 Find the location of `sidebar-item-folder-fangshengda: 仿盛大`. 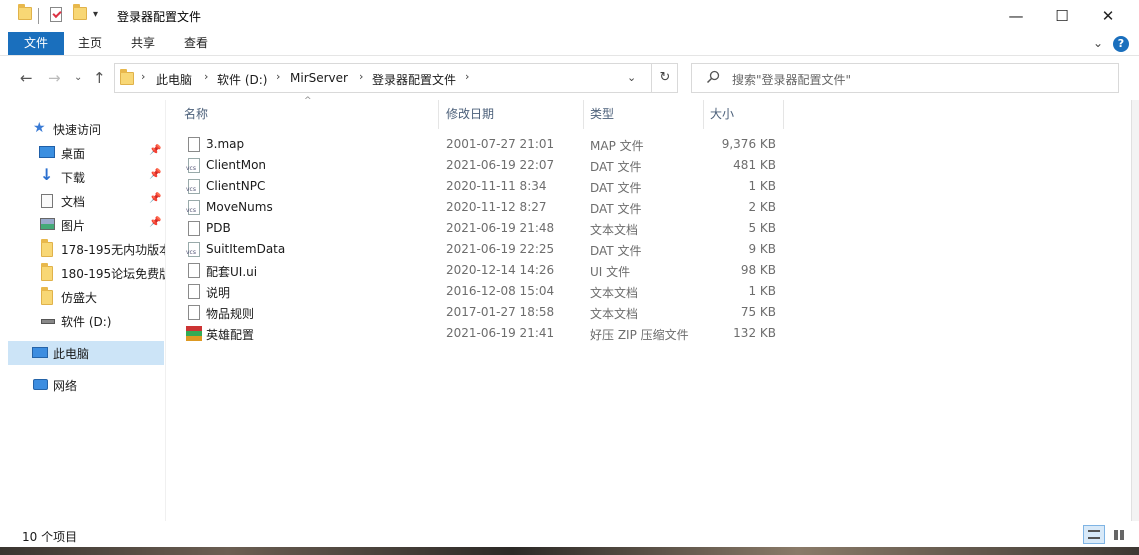

sidebar-item-folder-fangshengda: 仿盛大 is located at coordinates (86, 297).